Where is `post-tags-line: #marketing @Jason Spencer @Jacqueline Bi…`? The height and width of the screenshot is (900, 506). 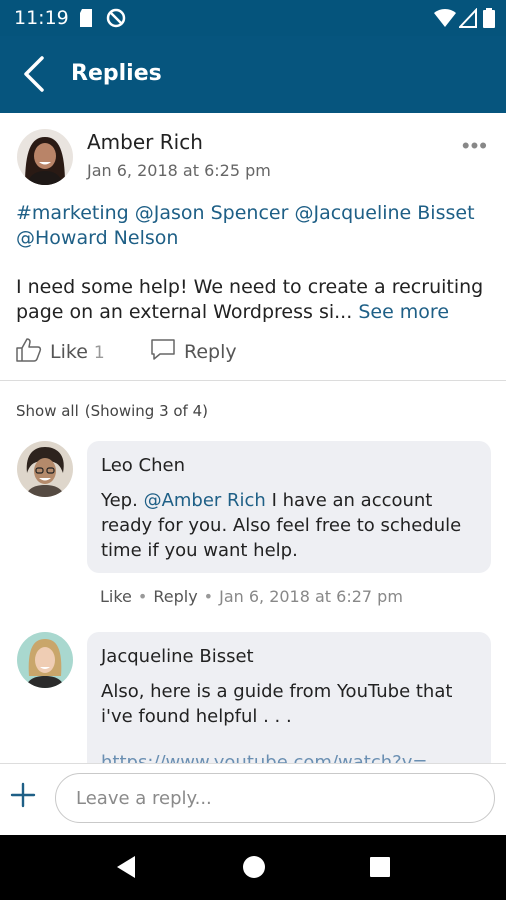
post-tags-line: #marketing @Jason Spencer @Jacqueline Bi… is located at coordinates (256, 213).